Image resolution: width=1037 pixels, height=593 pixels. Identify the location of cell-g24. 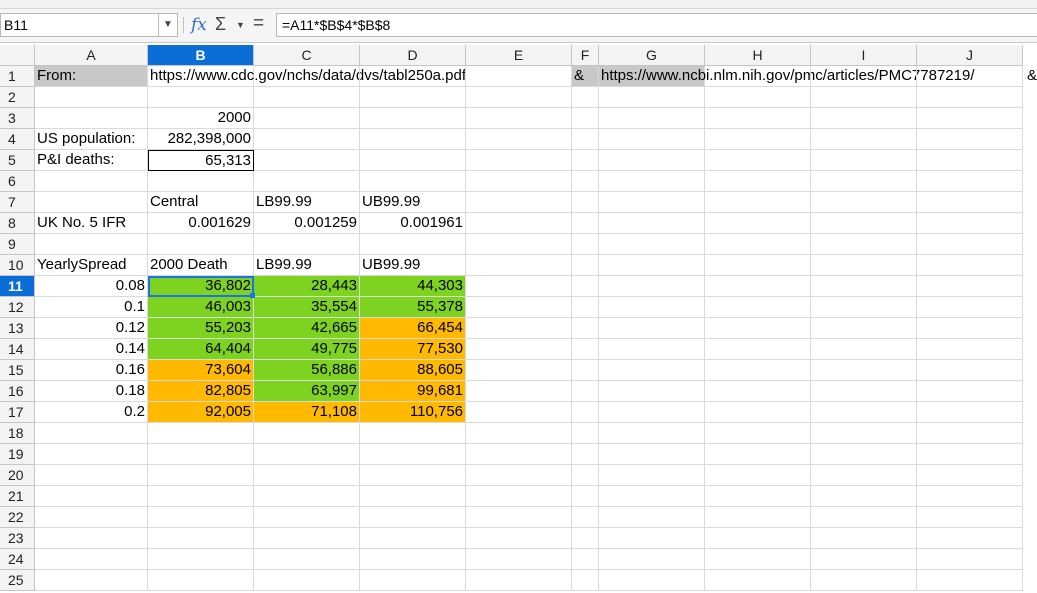
(652, 559).